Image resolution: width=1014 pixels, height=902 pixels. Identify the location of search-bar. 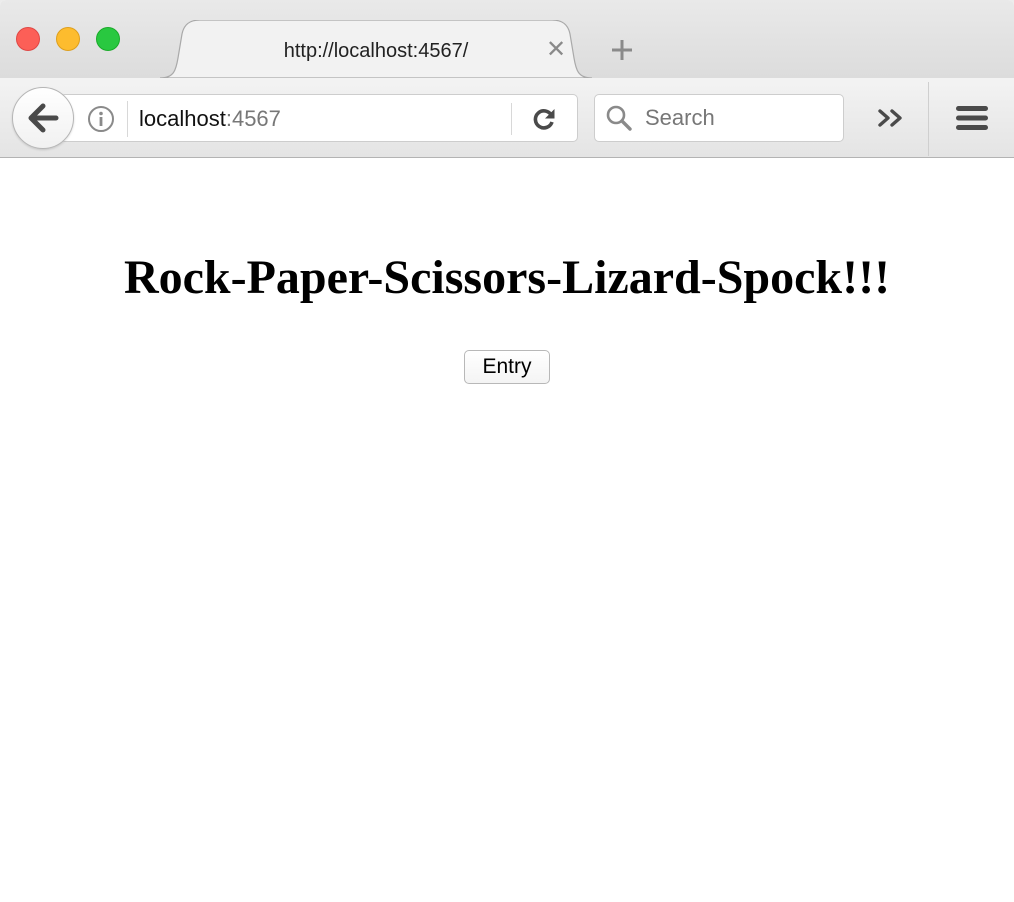
(719, 118).